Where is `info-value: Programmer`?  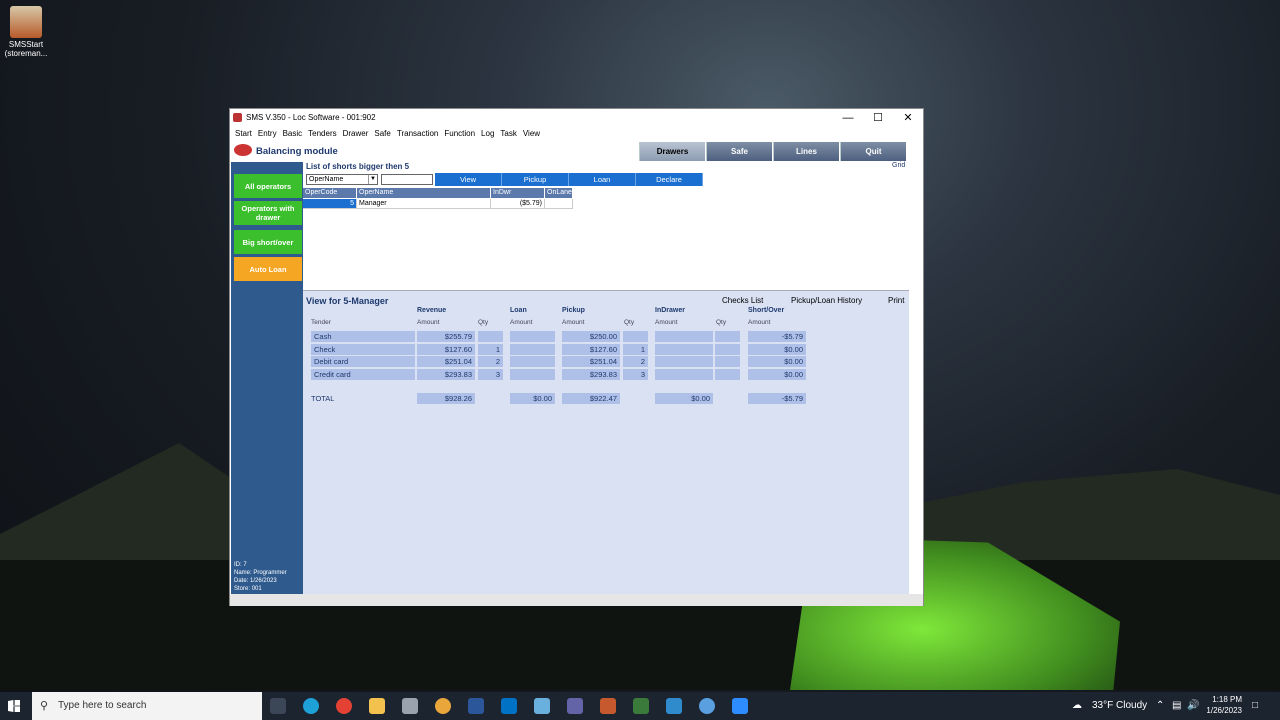
info-value: Programmer is located at coordinates (270, 573).